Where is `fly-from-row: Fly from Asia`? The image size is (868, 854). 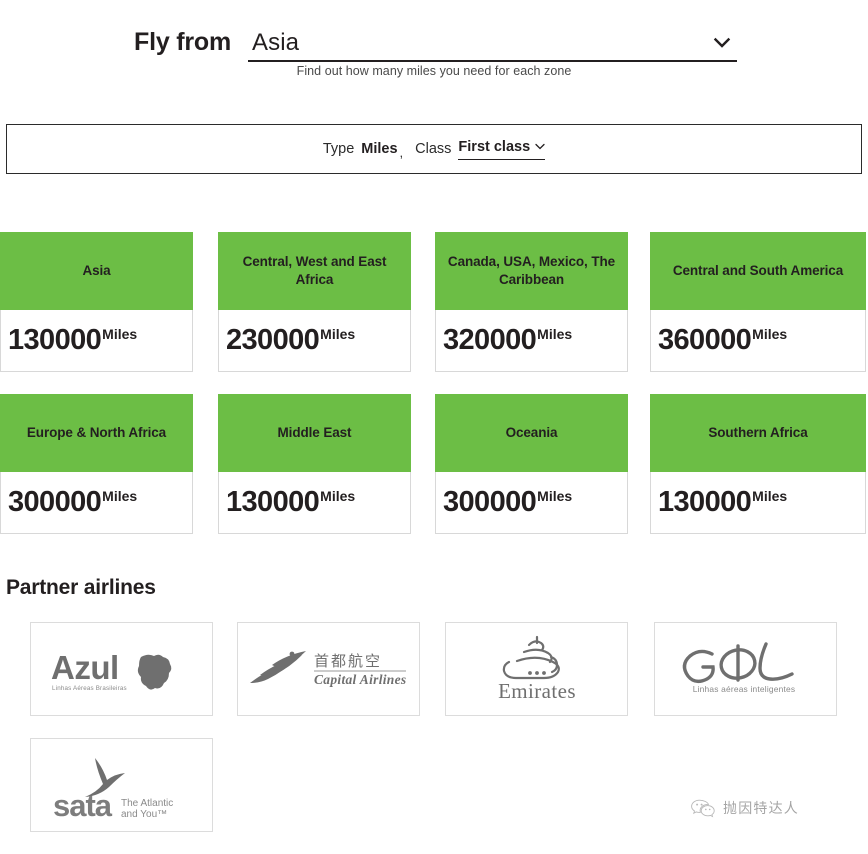 fly-from-row: Fly from Asia is located at coordinates (434, 37).